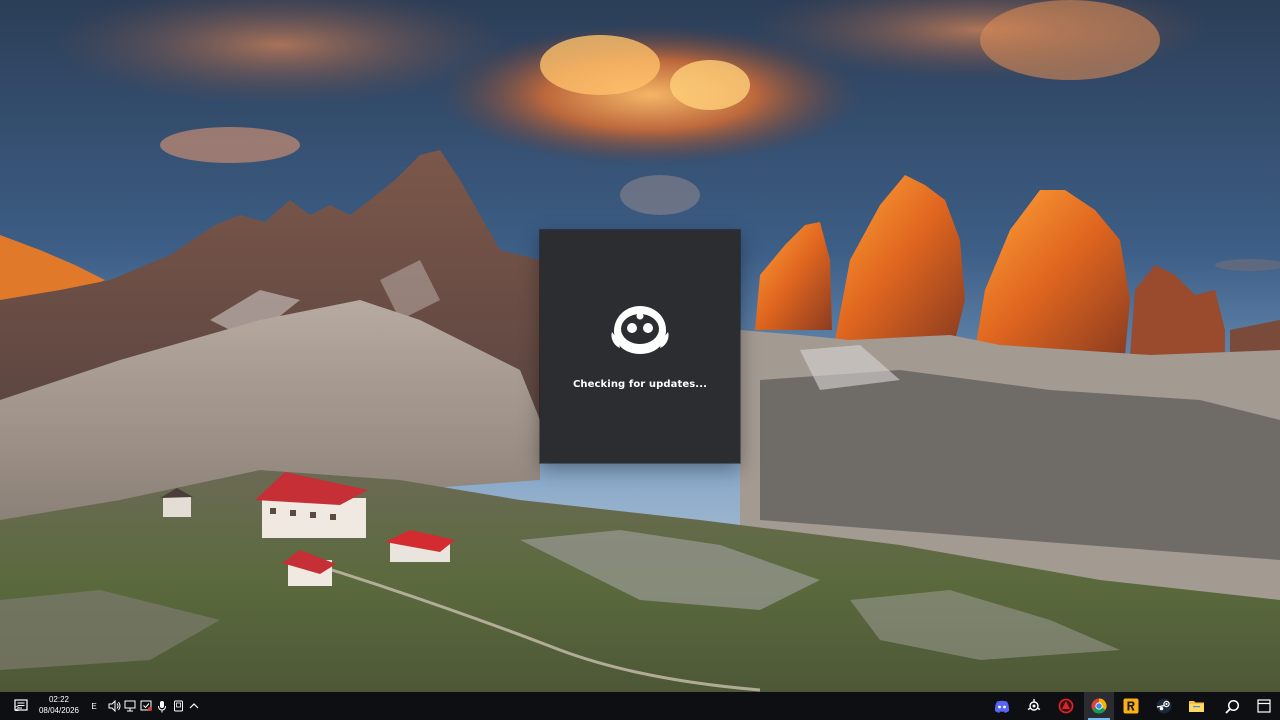 The height and width of the screenshot is (720, 1280). I want to click on show-hidden-icons-button, so click(194, 706).